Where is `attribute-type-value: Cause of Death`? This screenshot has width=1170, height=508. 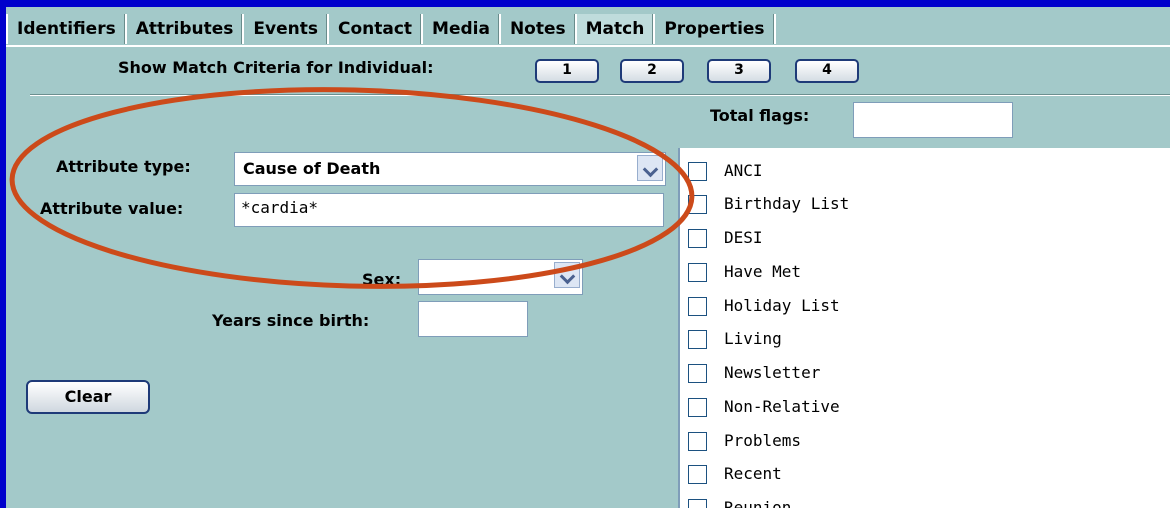
attribute-type-value: Cause of Death is located at coordinates (312, 168).